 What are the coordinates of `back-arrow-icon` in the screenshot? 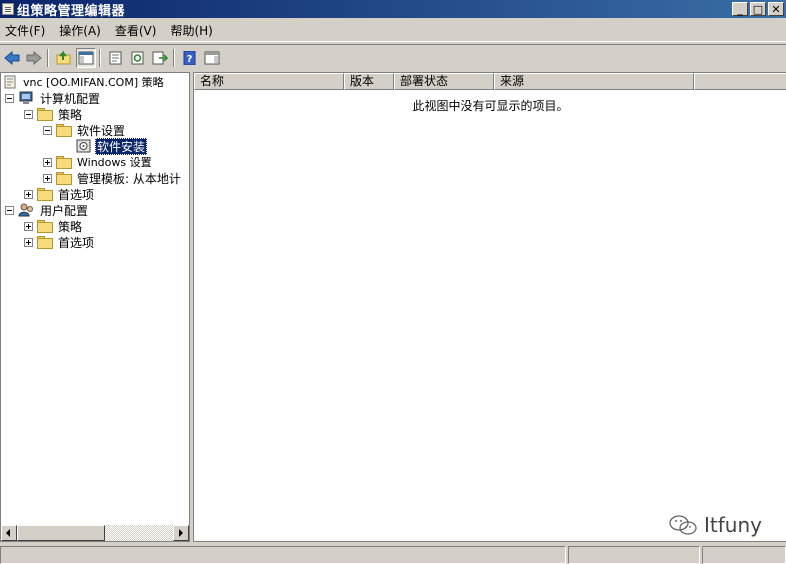 It's located at (12, 57).